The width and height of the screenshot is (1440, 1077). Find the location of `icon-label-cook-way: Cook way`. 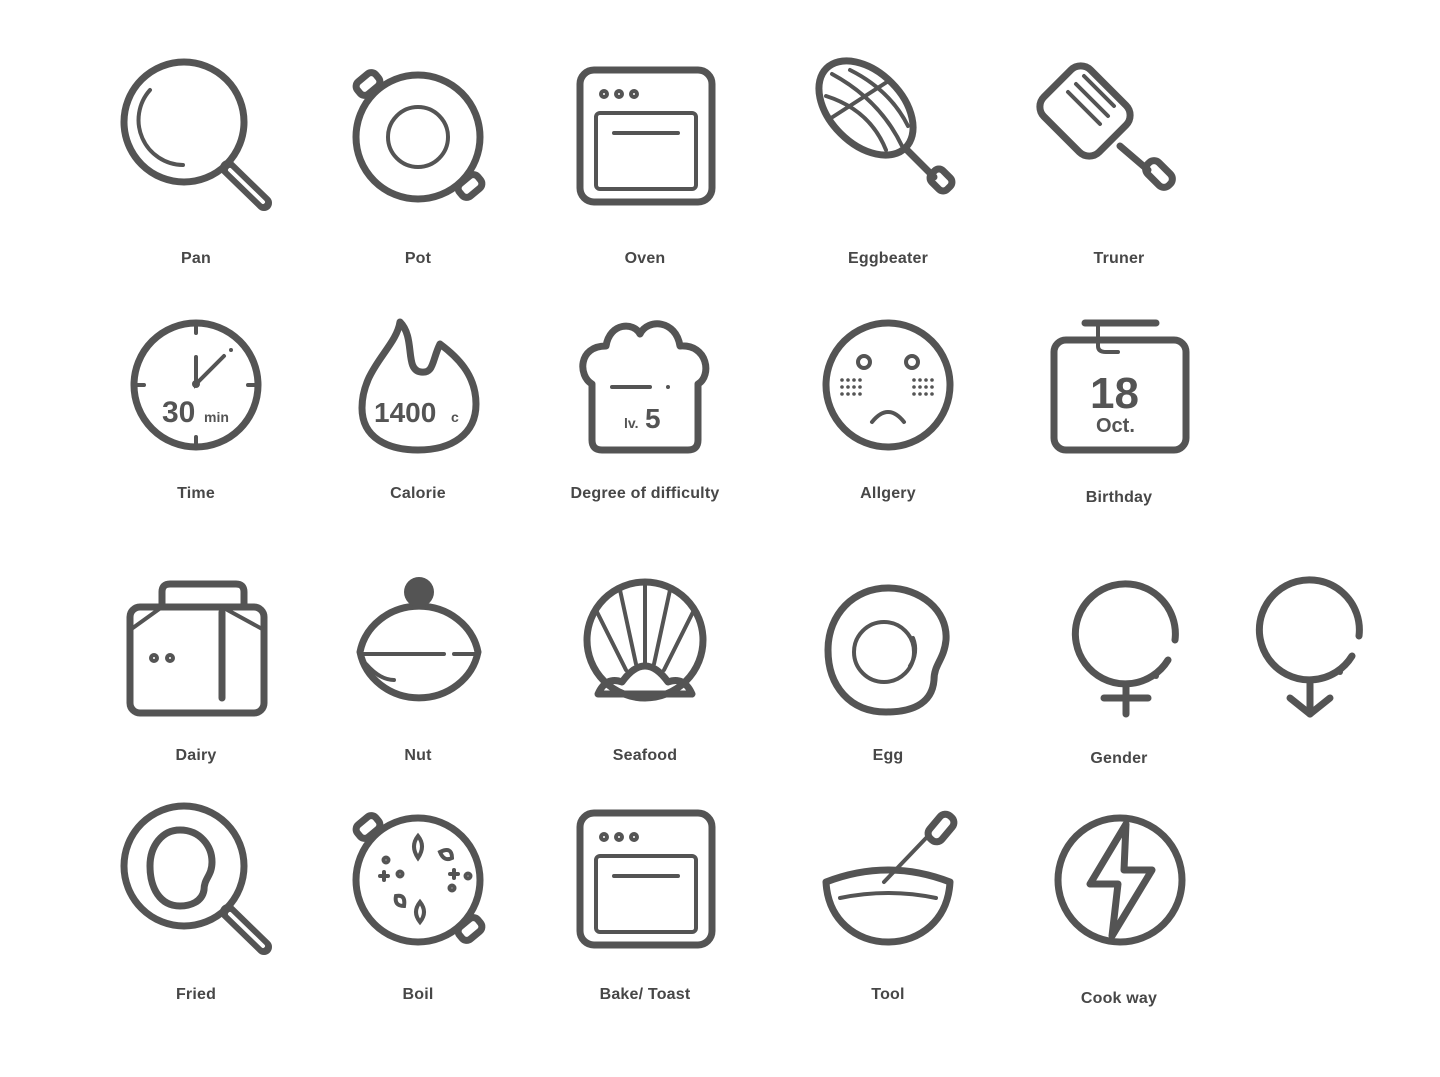

icon-label-cook-way: Cook way is located at coordinates (1119, 998).